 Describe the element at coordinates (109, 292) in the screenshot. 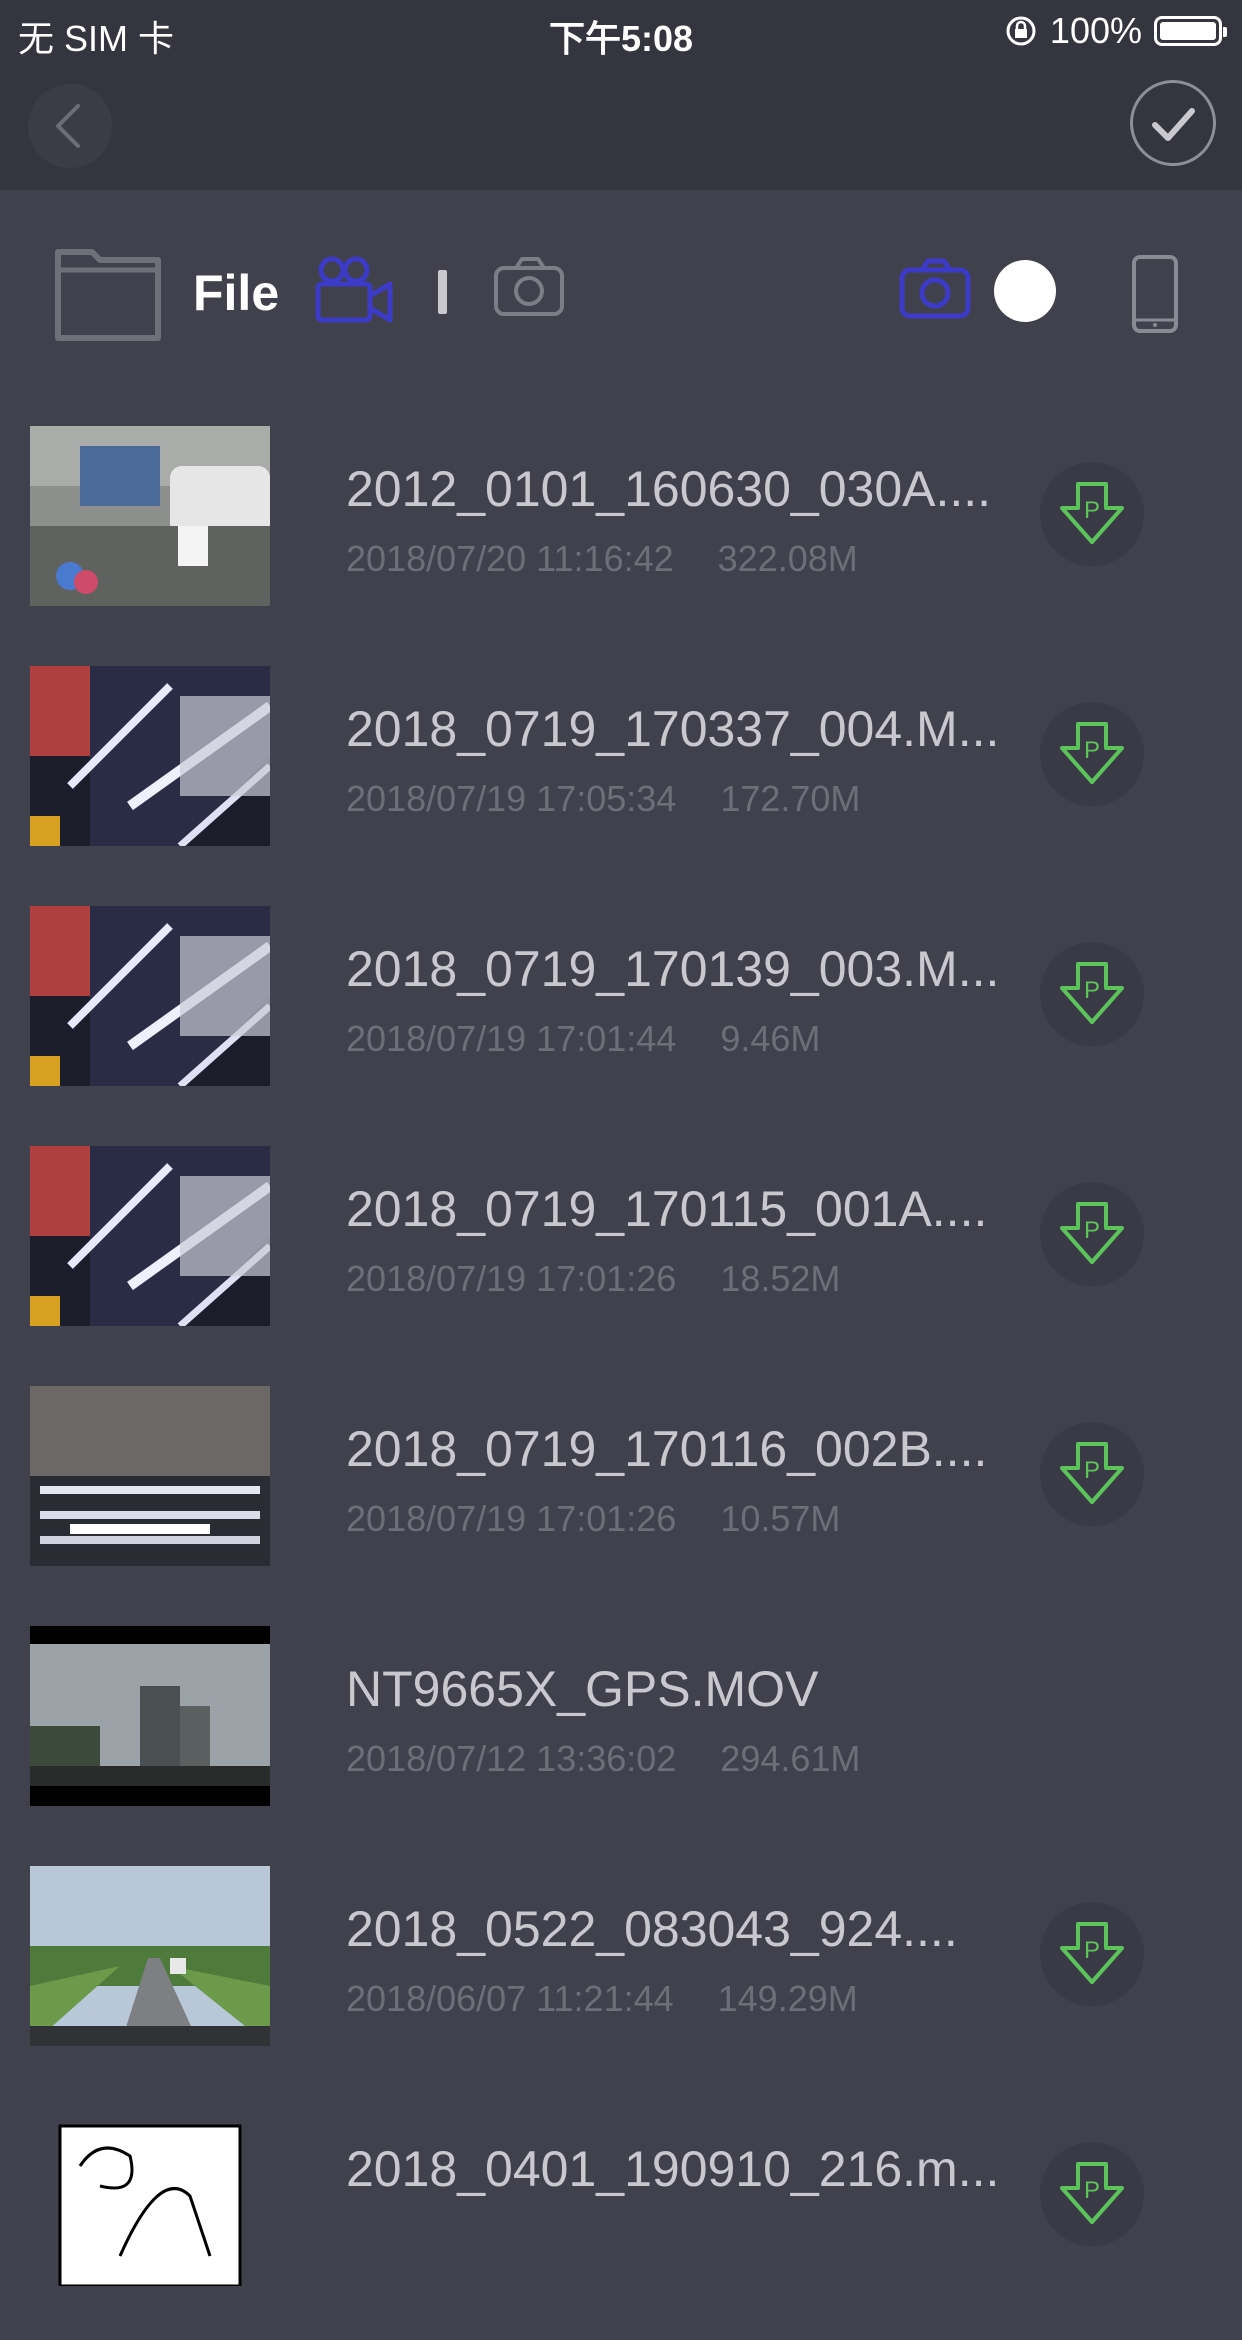

I see `folder-icon` at that location.